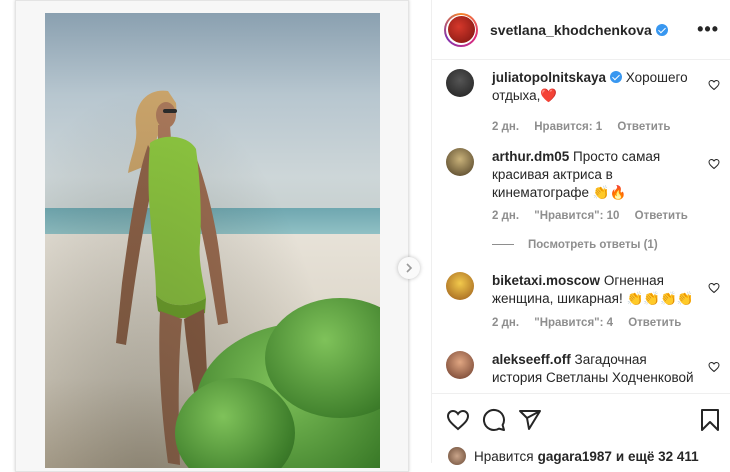 The image size is (730, 472). What do you see at coordinates (457, 456) in the screenshot?
I see `liker-avatar` at bounding box center [457, 456].